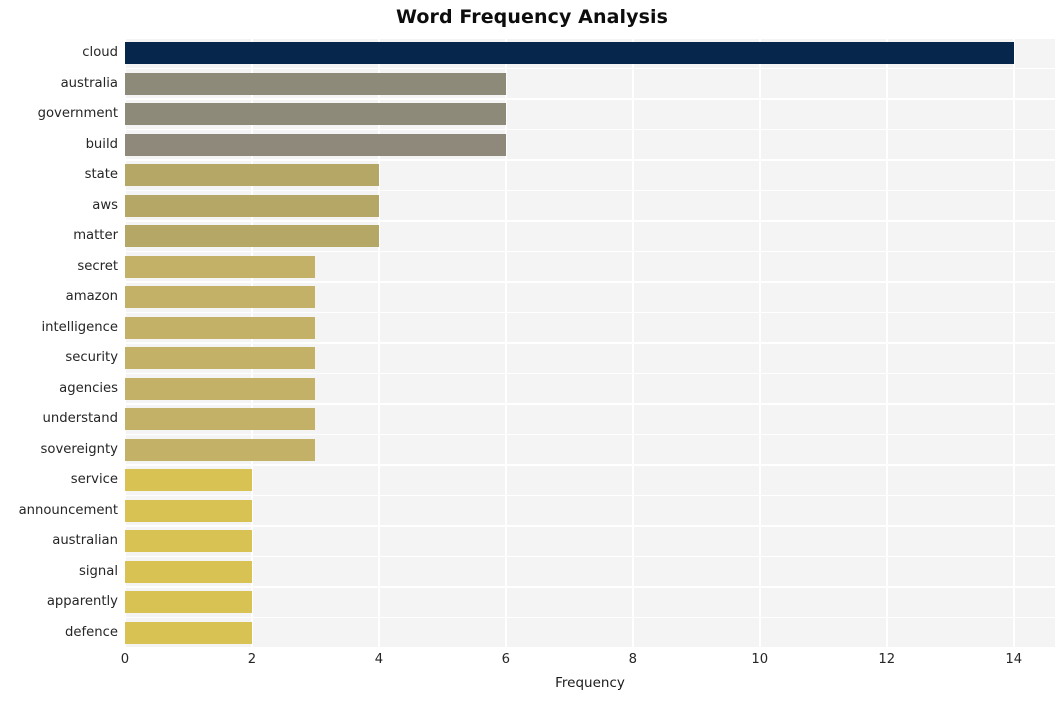 This screenshot has width=1064, height=701. I want to click on y-axis-tick-label: amazon, so click(91, 297).